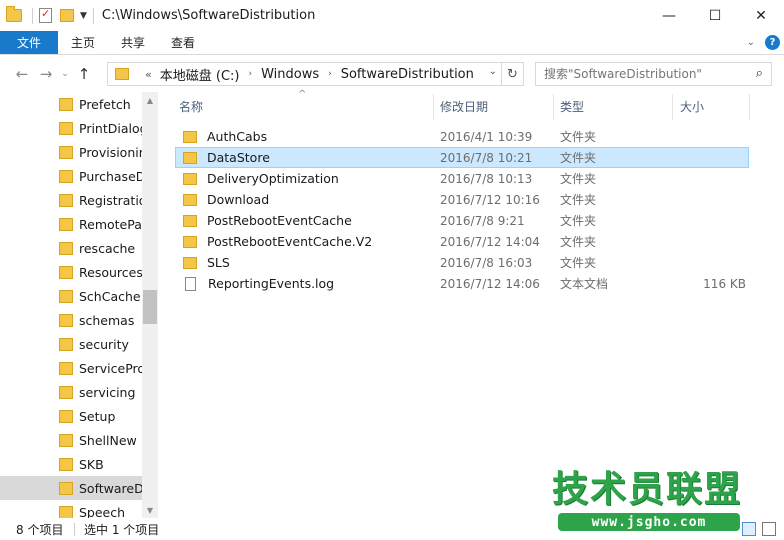 The width and height of the screenshot is (784, 540). I want to click on file-date: 2016/7/8 9:21, so click(482, 220).